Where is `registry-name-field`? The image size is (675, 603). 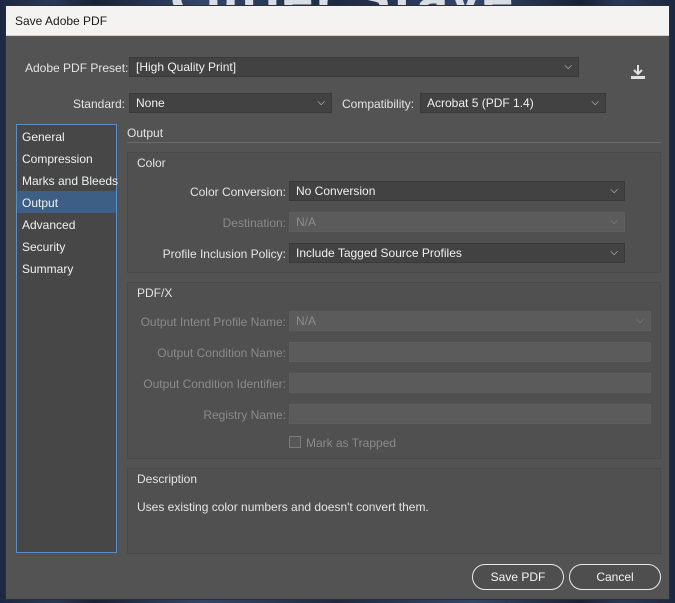
registry-name-field is located at coordinates (470, 414).